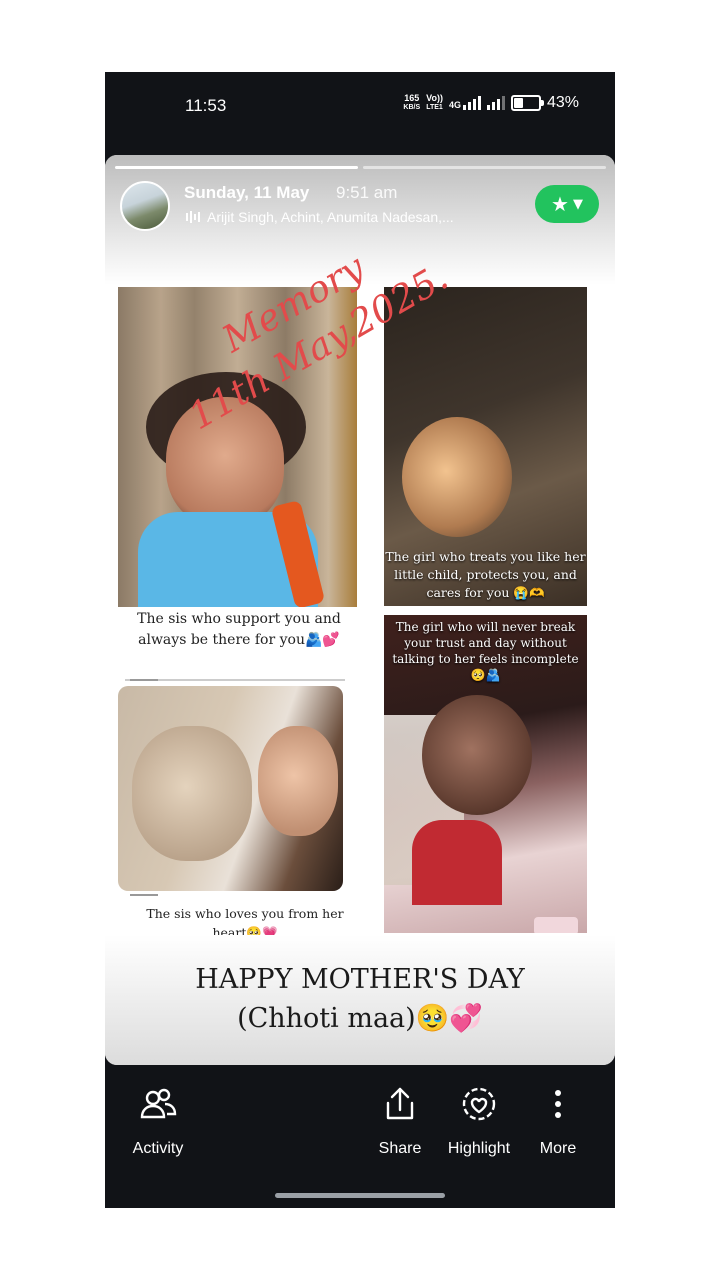  What do you see at coordinates (434, 98) in the screenshot?
I see `volte-top: Vo))` at bounding box center [434, 98].